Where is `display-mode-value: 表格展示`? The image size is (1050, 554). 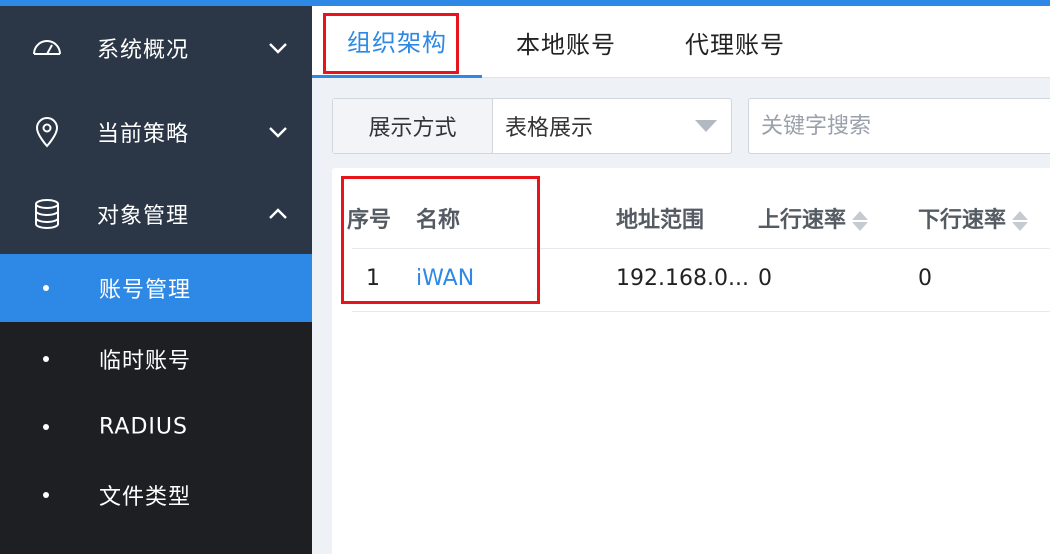 display-mode-value: 表格展示 is located at coordinates (549, 128).